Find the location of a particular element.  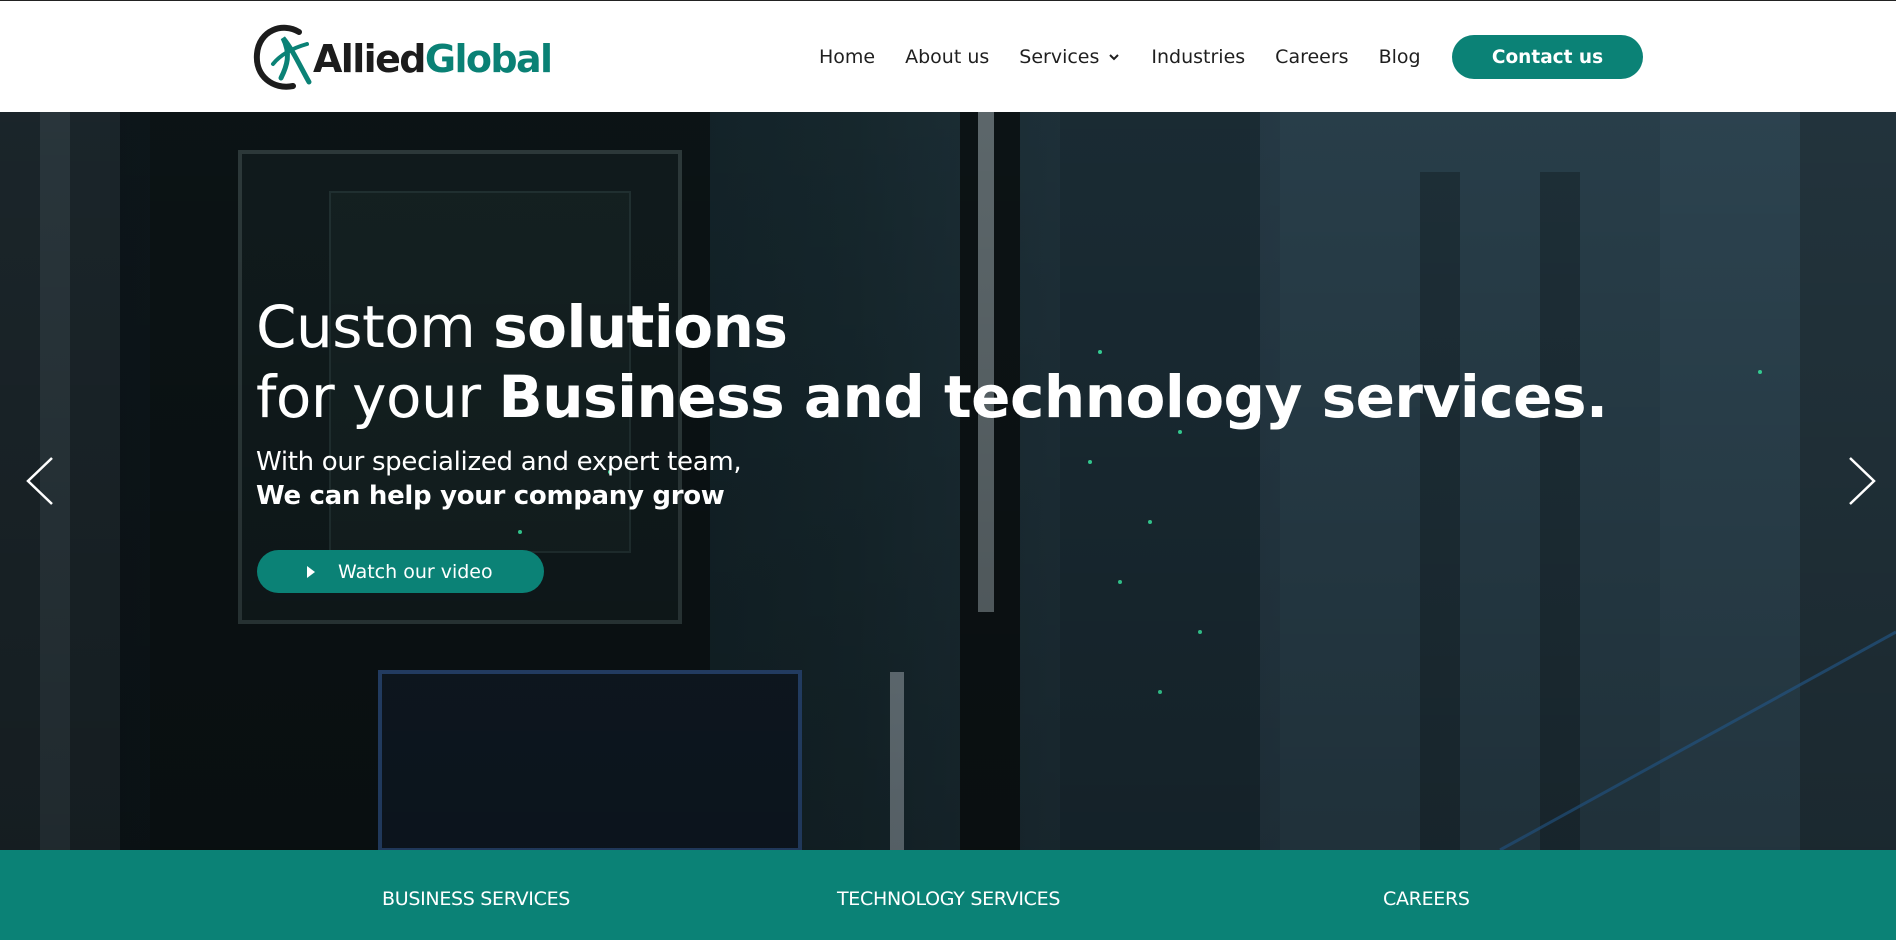

brand-logo: AlliedGlobal is located at coordinates (403, 57).